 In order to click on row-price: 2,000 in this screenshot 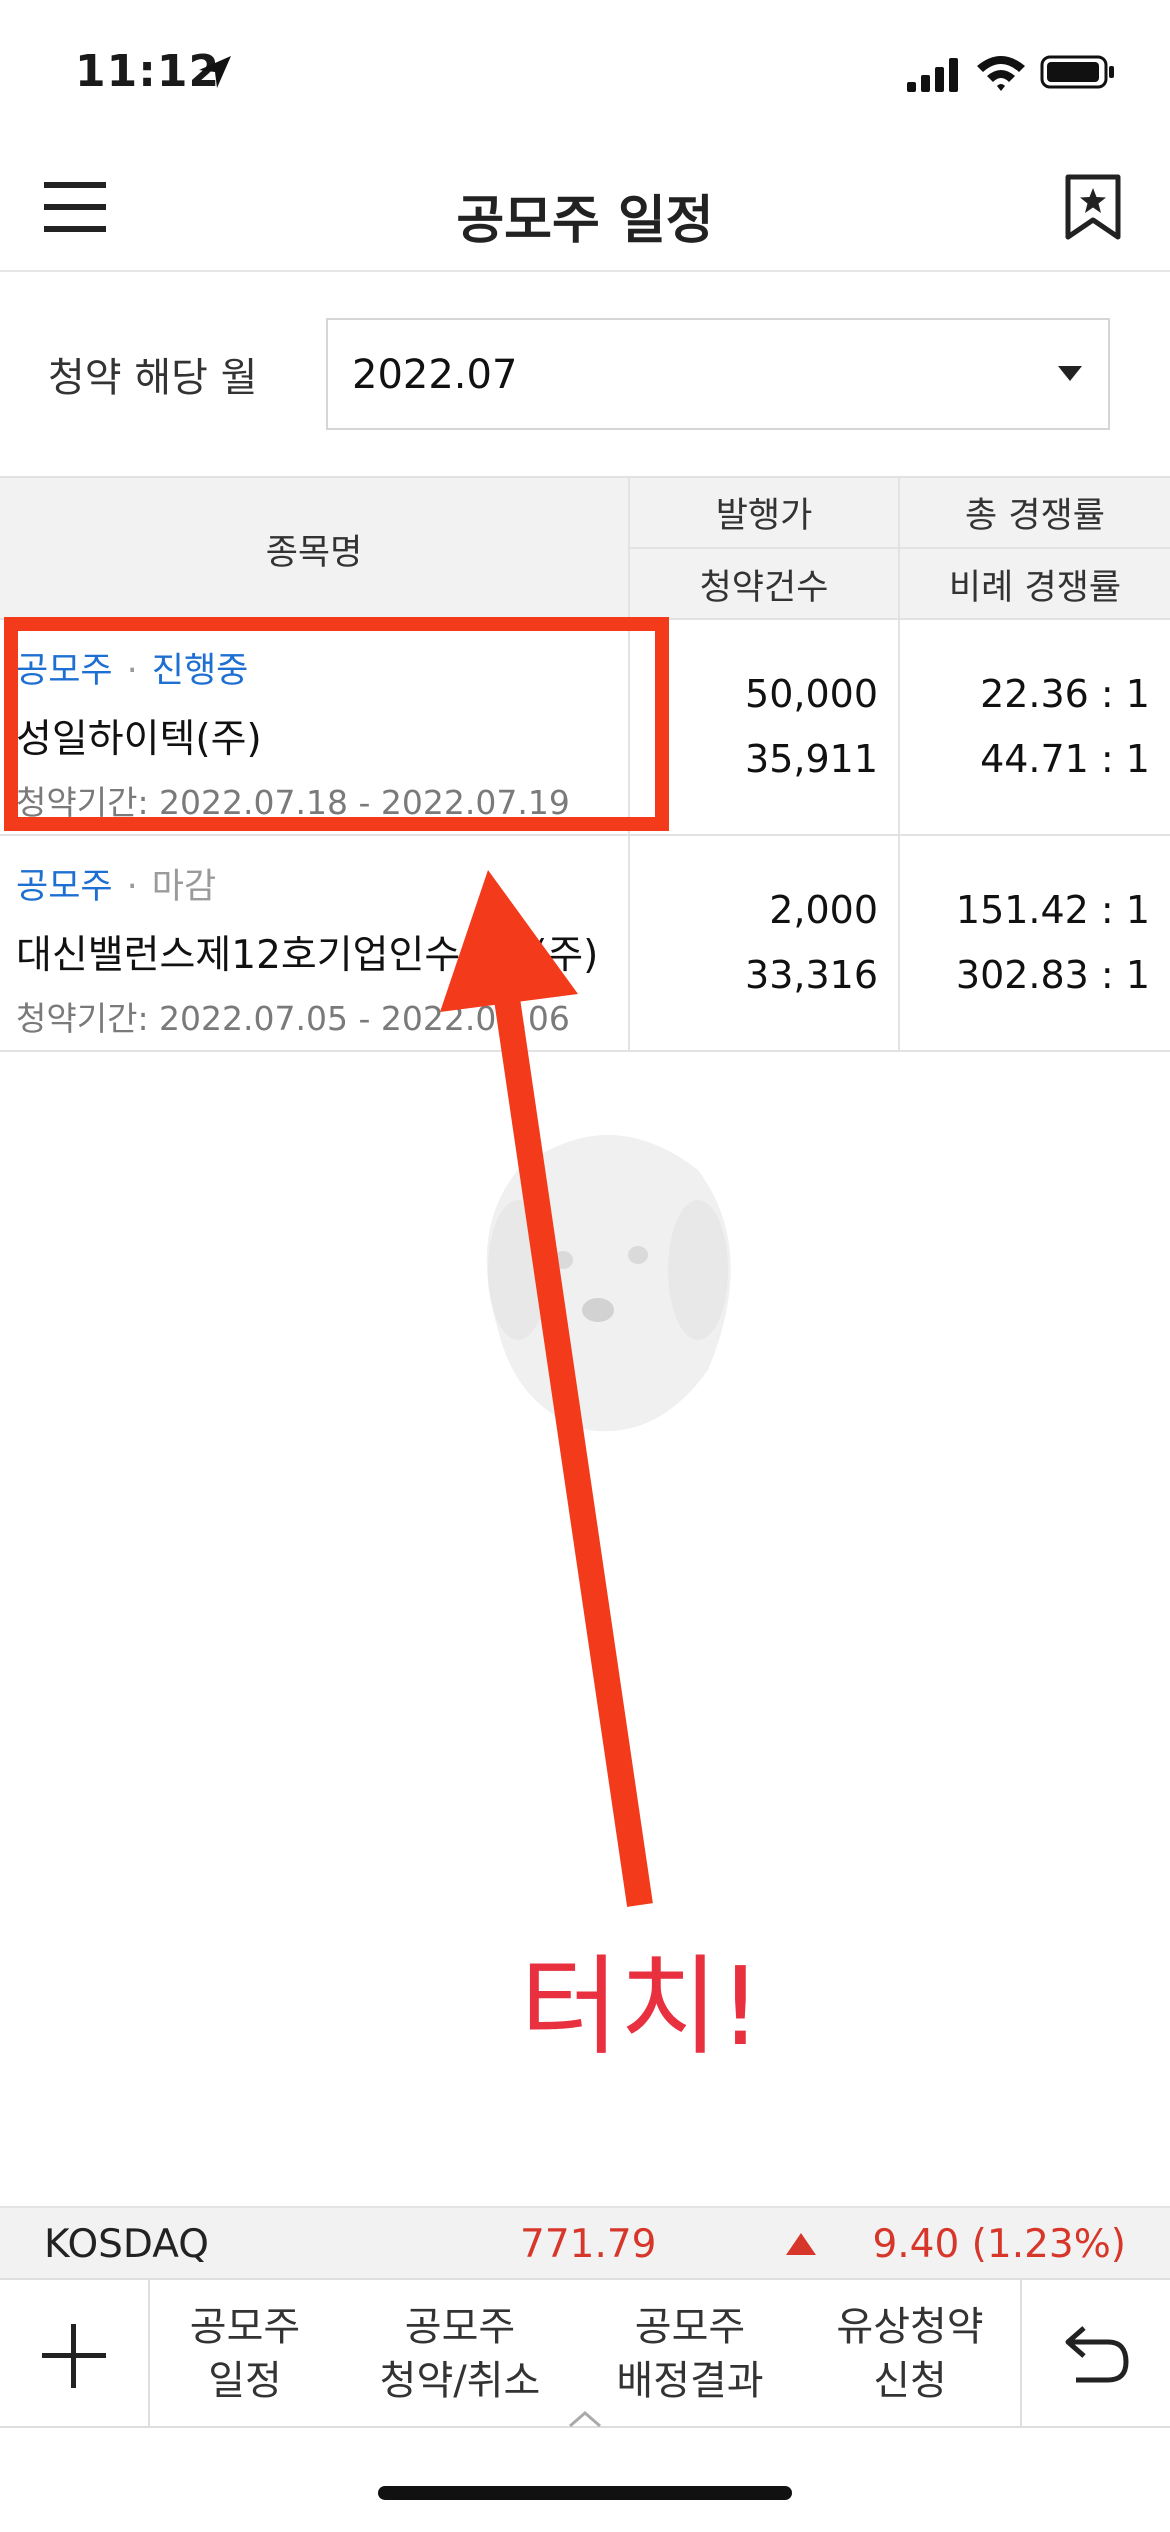, I will do `click(823, 910)`.